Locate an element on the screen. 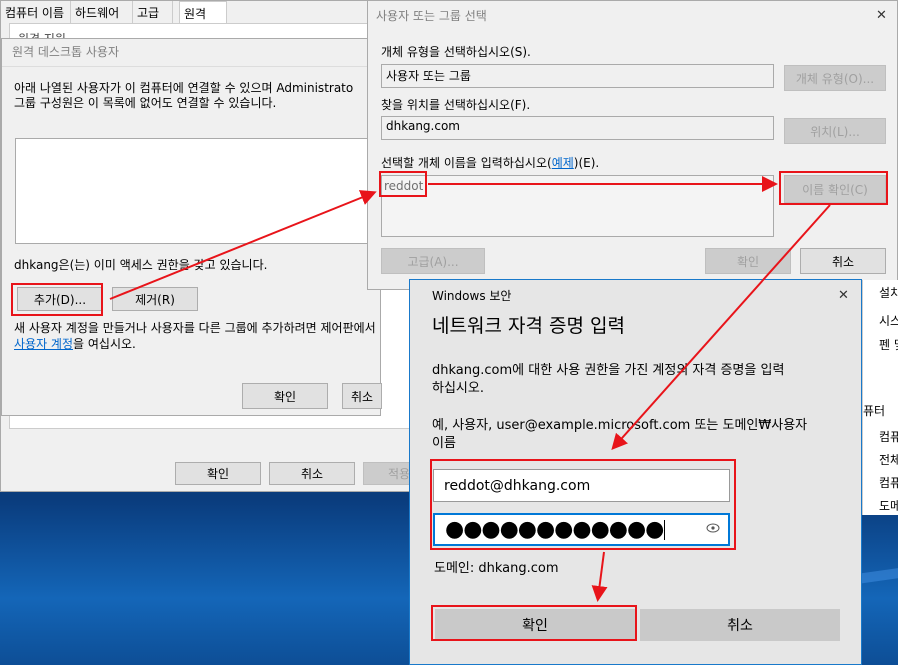 This screenshot has width=898, height=665. arrow-add-to-name is located at coordinates (243, 245).